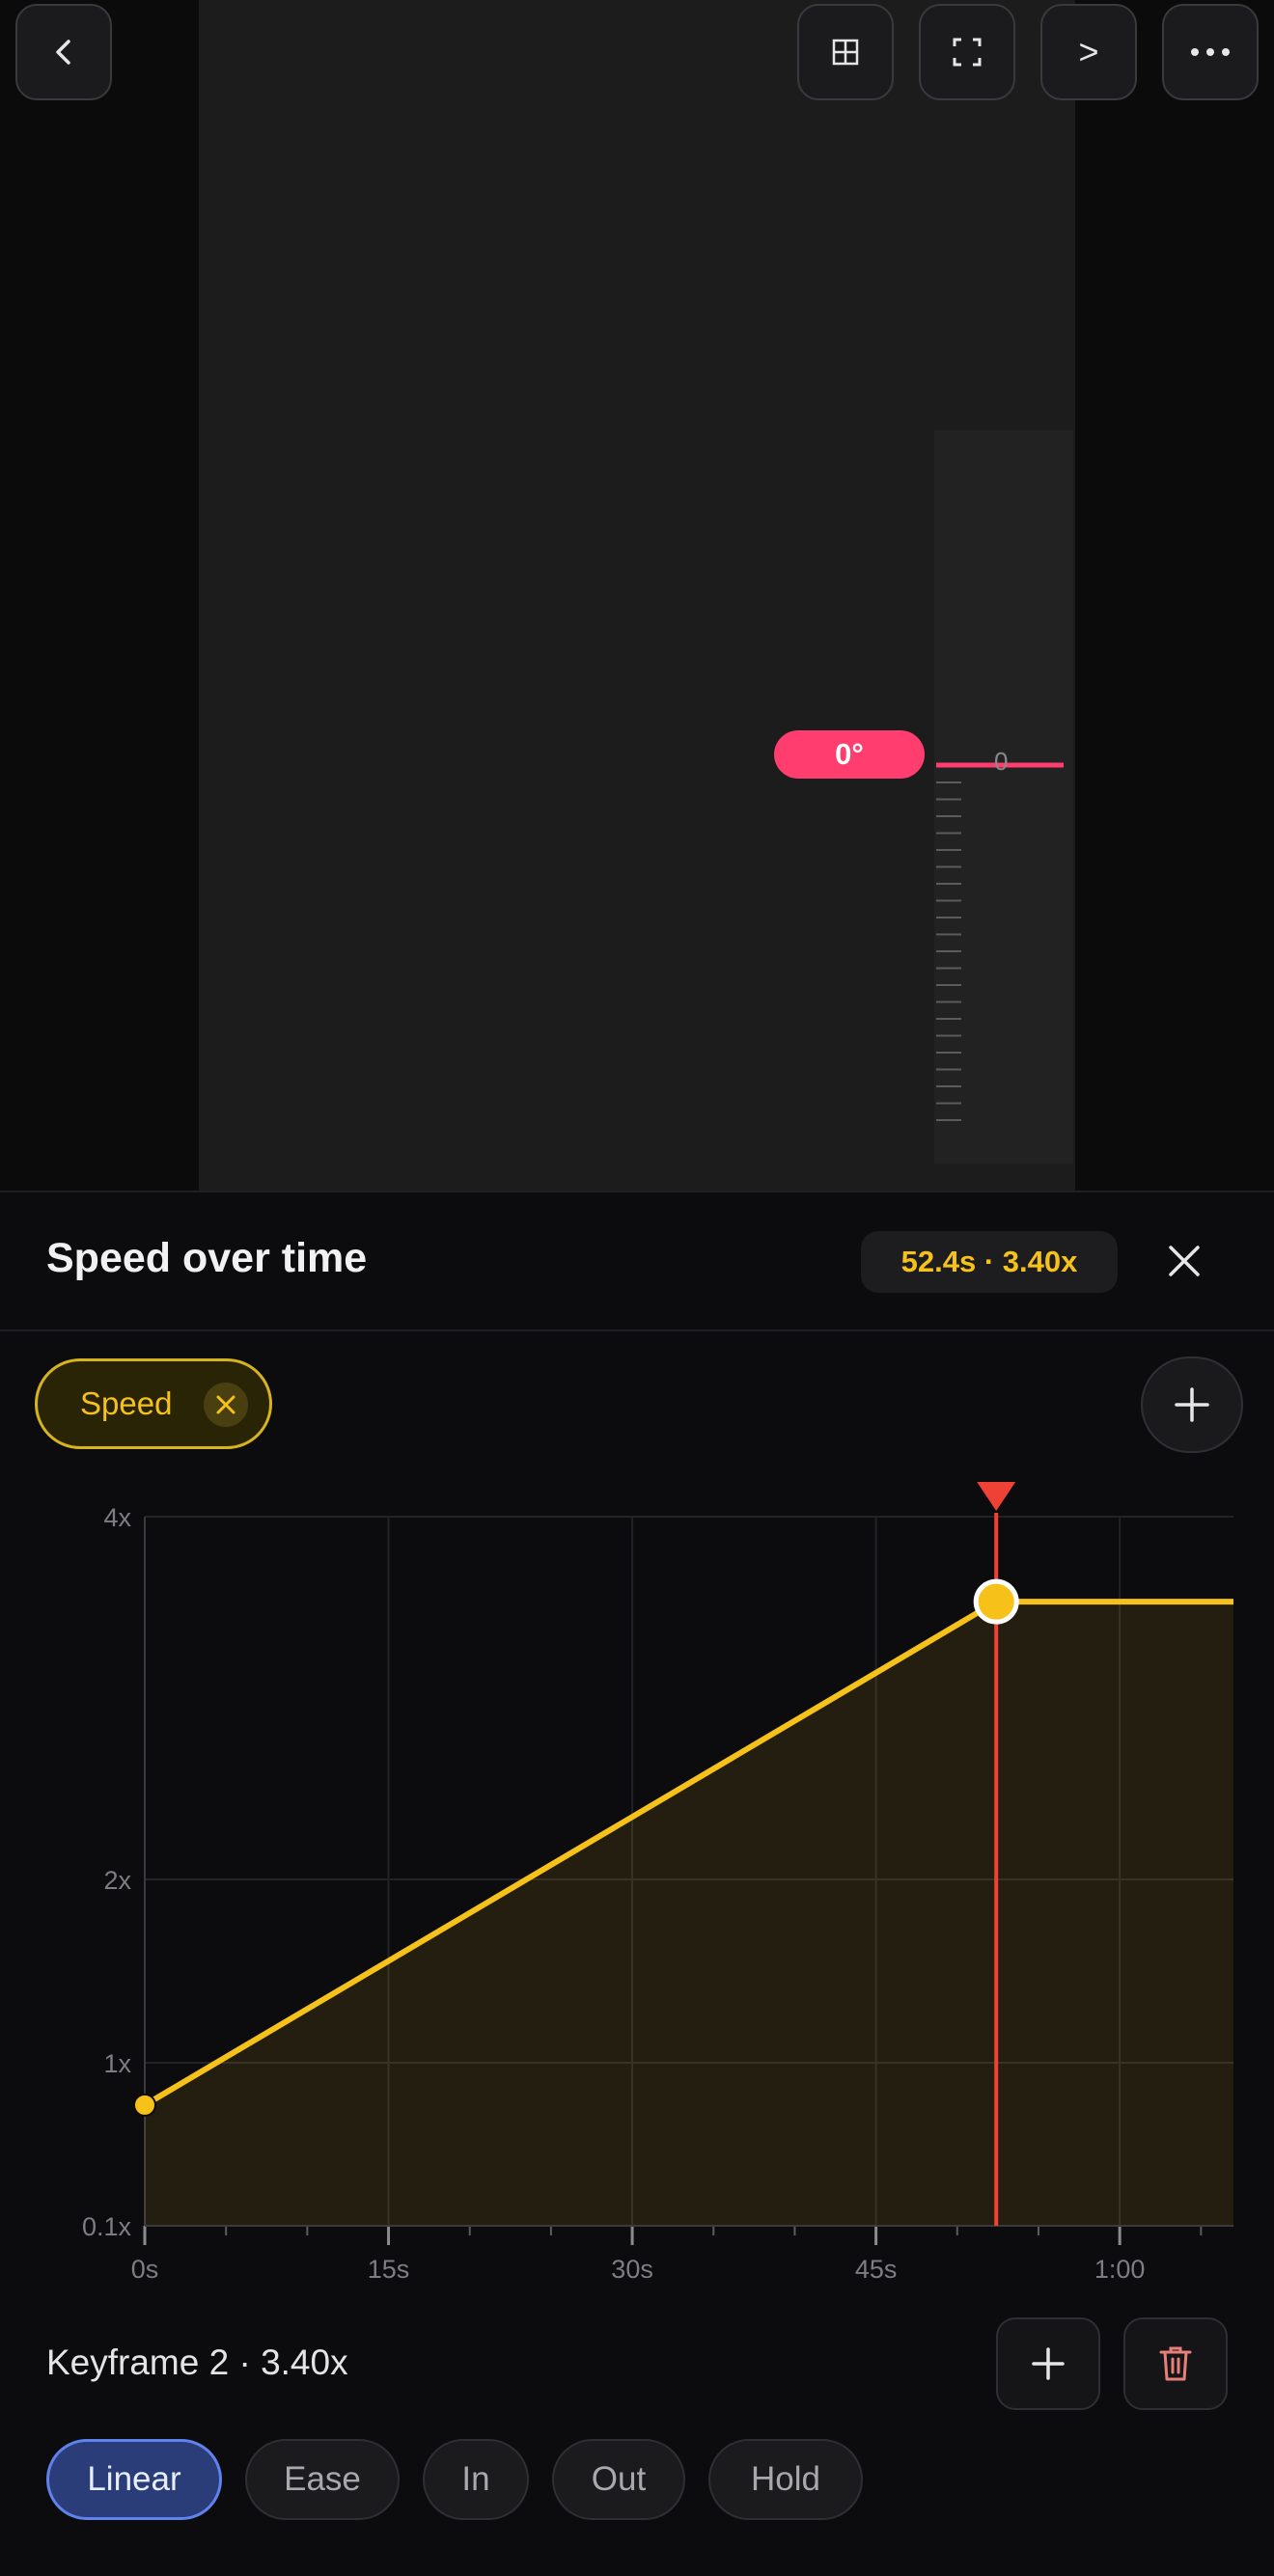 The width and height of the screenshot is (1274, 2576). I want to click on keyframe-label: Keyframe 2 · 3.40x, so click(197, 2362).